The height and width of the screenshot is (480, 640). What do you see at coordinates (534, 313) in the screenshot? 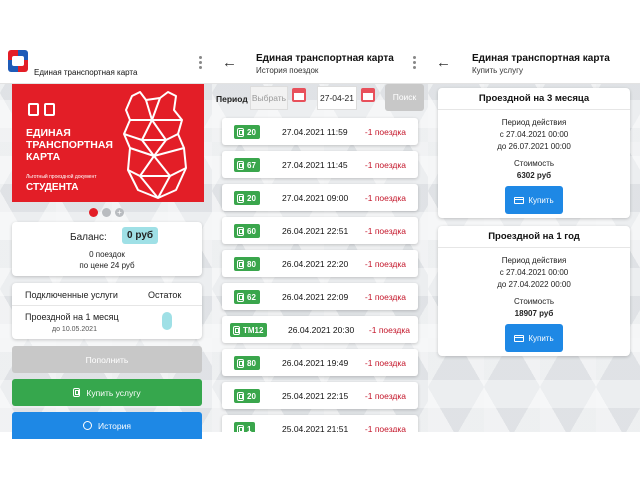
I see `offer-price: 18907 руб` at bounding box center [534, 313].